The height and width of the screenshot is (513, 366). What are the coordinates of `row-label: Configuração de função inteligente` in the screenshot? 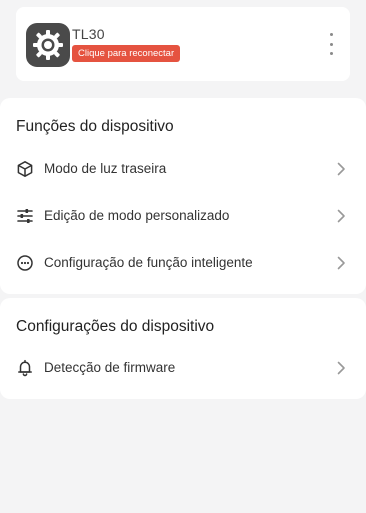 It's located at (148, 262).